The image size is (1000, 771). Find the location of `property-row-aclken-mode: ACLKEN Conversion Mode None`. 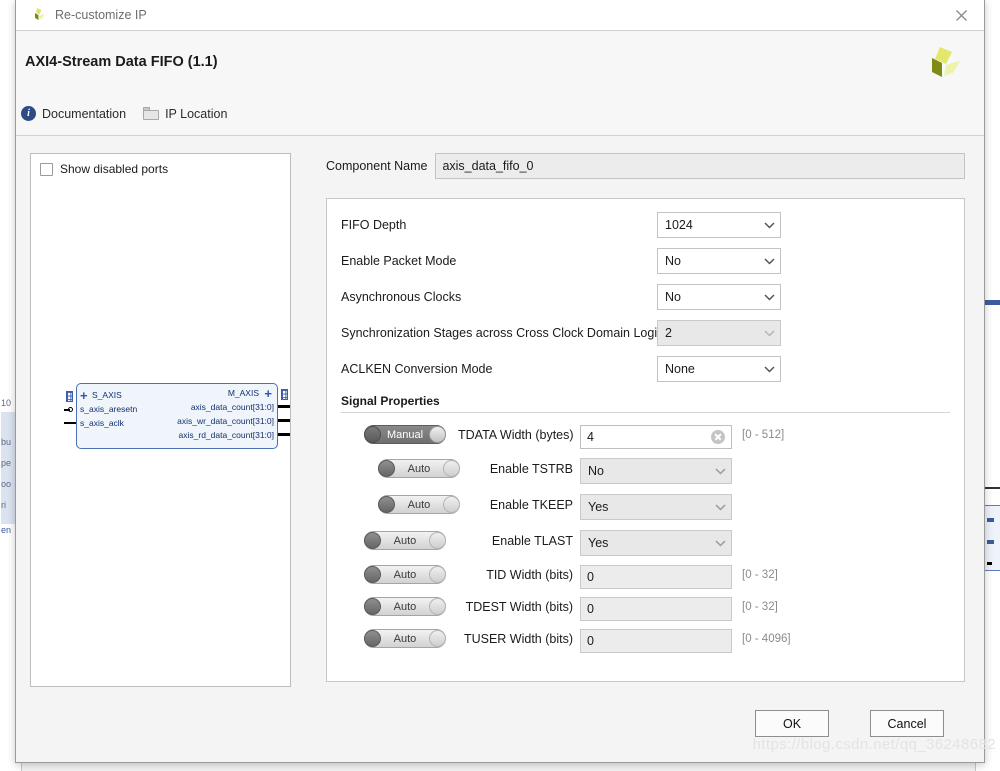

property-row-aclken-mode: ACLKEN Conversion Mode None is located at coordinates (645, 369).